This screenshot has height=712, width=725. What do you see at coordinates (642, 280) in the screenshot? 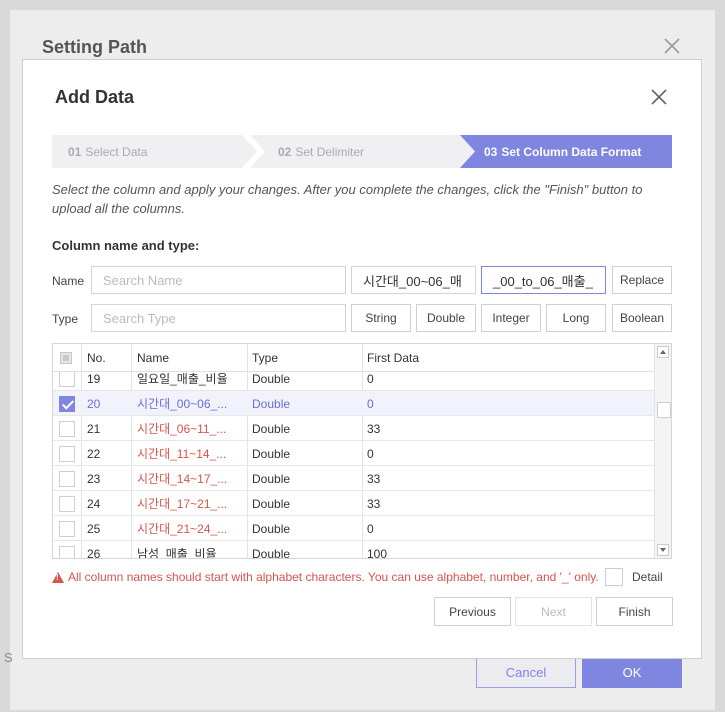
I see `replace-button: Replace` at bounding box center [642, 280].